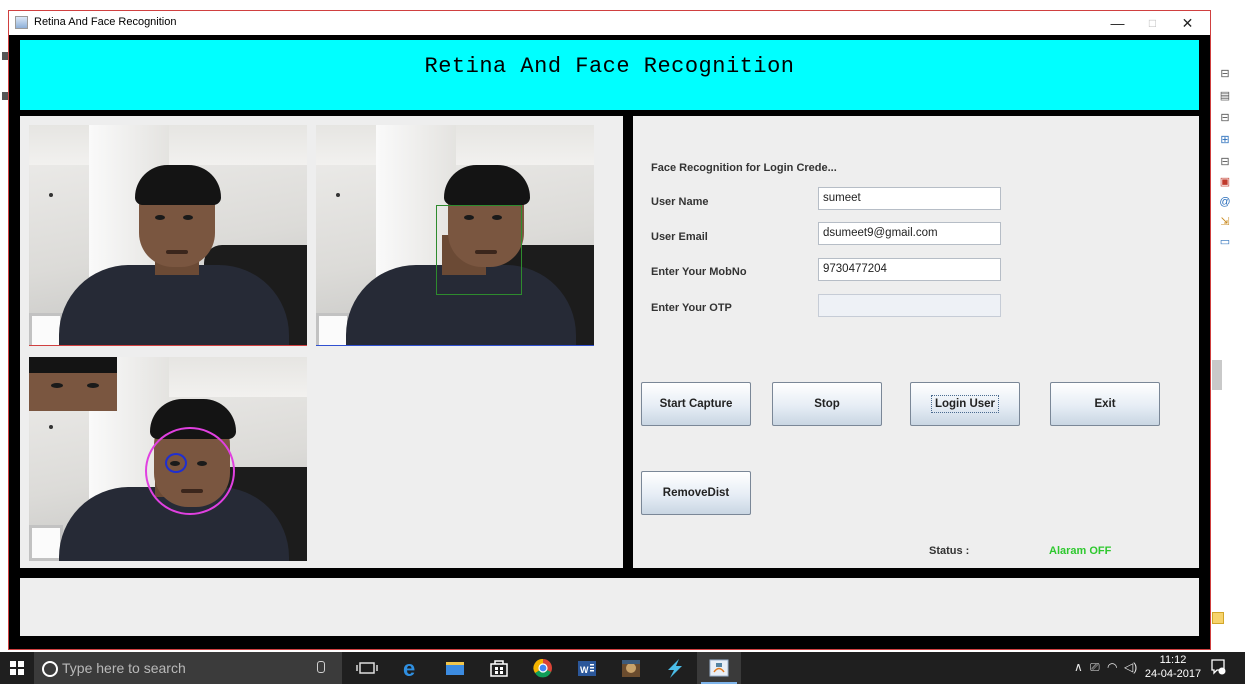  What do you see at coordinates (1225, 202) in the screenshot?
I see `at-sign-icon: @` at bounding box center [1225, 202].